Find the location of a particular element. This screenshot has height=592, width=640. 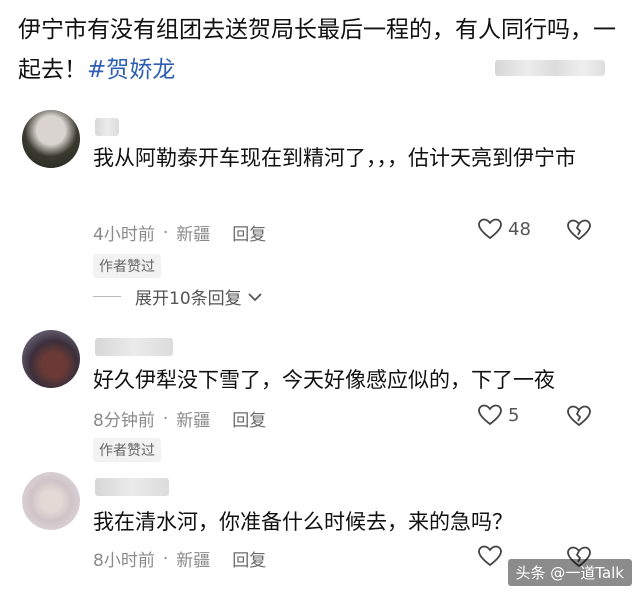

like-count: 5 is located at coordinates (514, 415).